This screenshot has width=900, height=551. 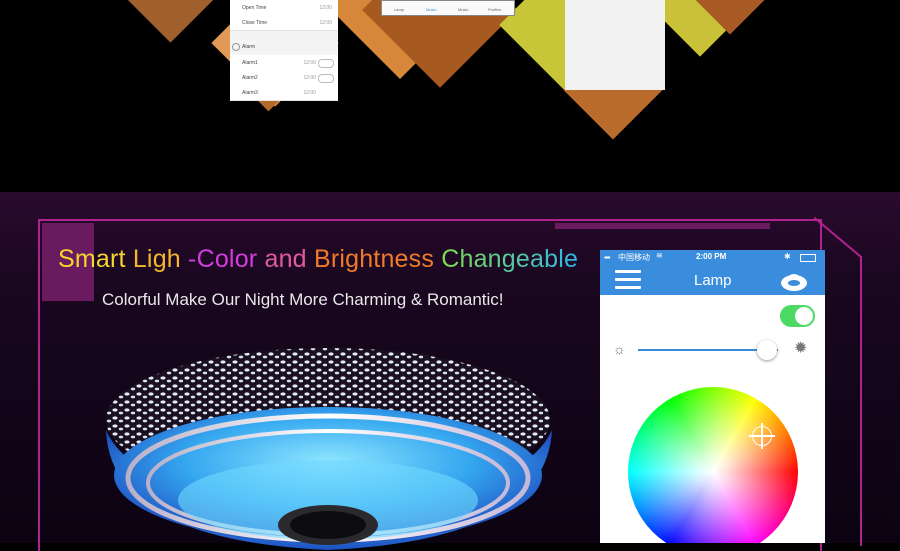 What do you see at coordinates (861, 401) in the screenshot?
I see `frame-border` at bounding box center [861, 401].